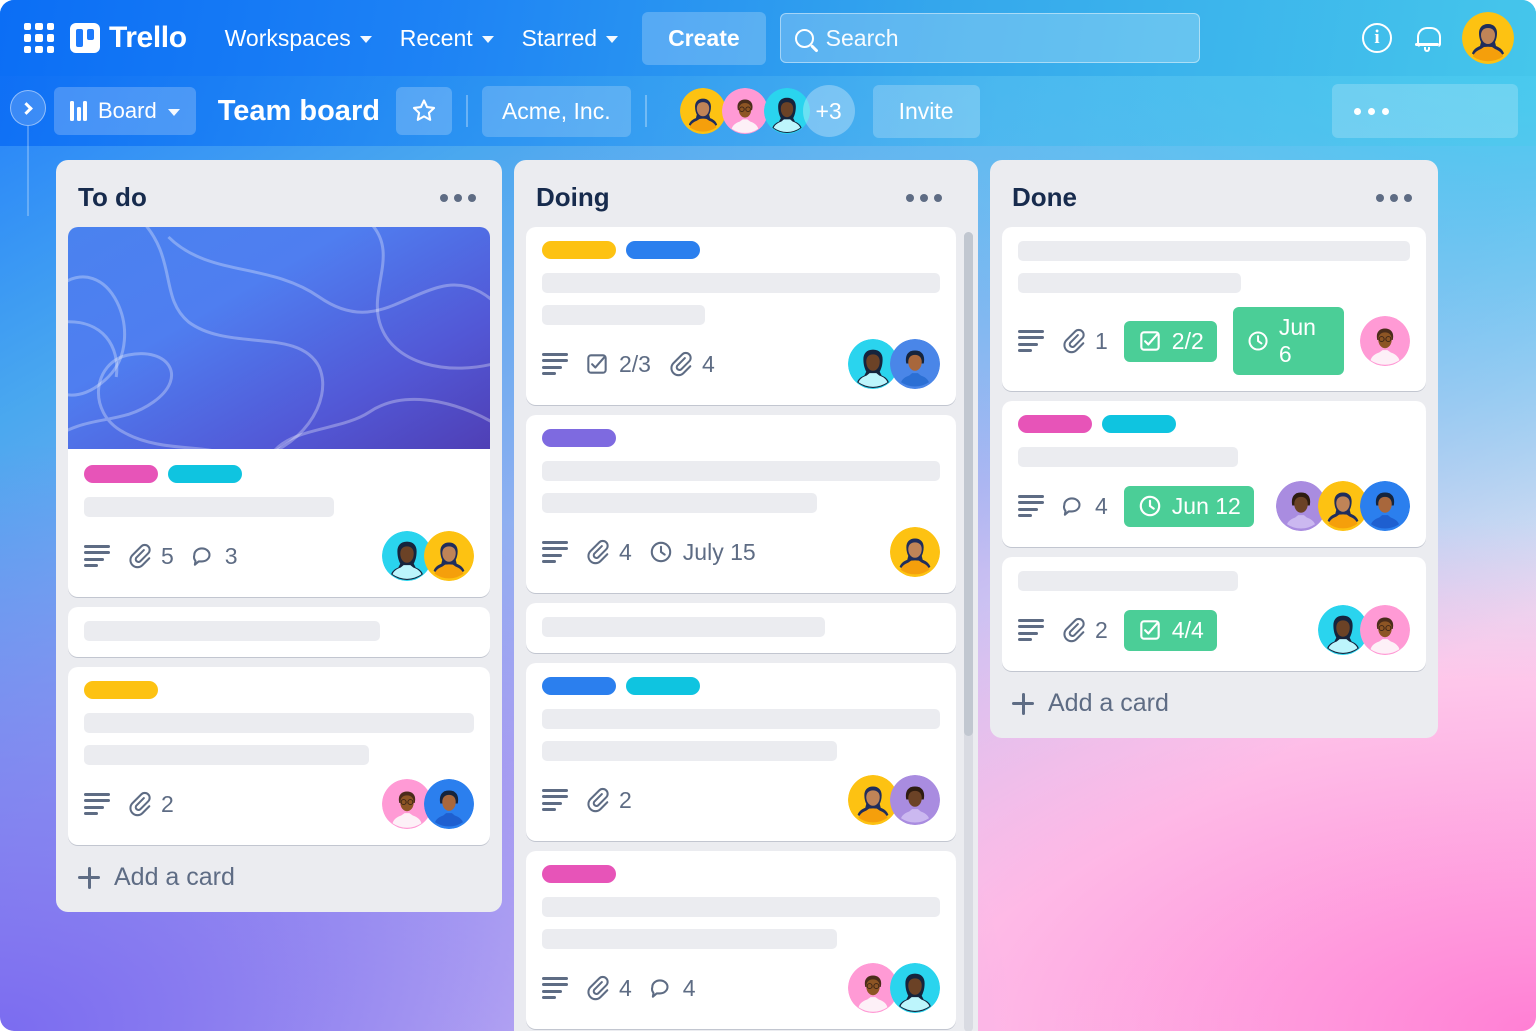 The image size is (1536, 1031). What do you see at coordinates (466, 111) in the screenshot?
I see `divider` at bounding box center [466, 111].